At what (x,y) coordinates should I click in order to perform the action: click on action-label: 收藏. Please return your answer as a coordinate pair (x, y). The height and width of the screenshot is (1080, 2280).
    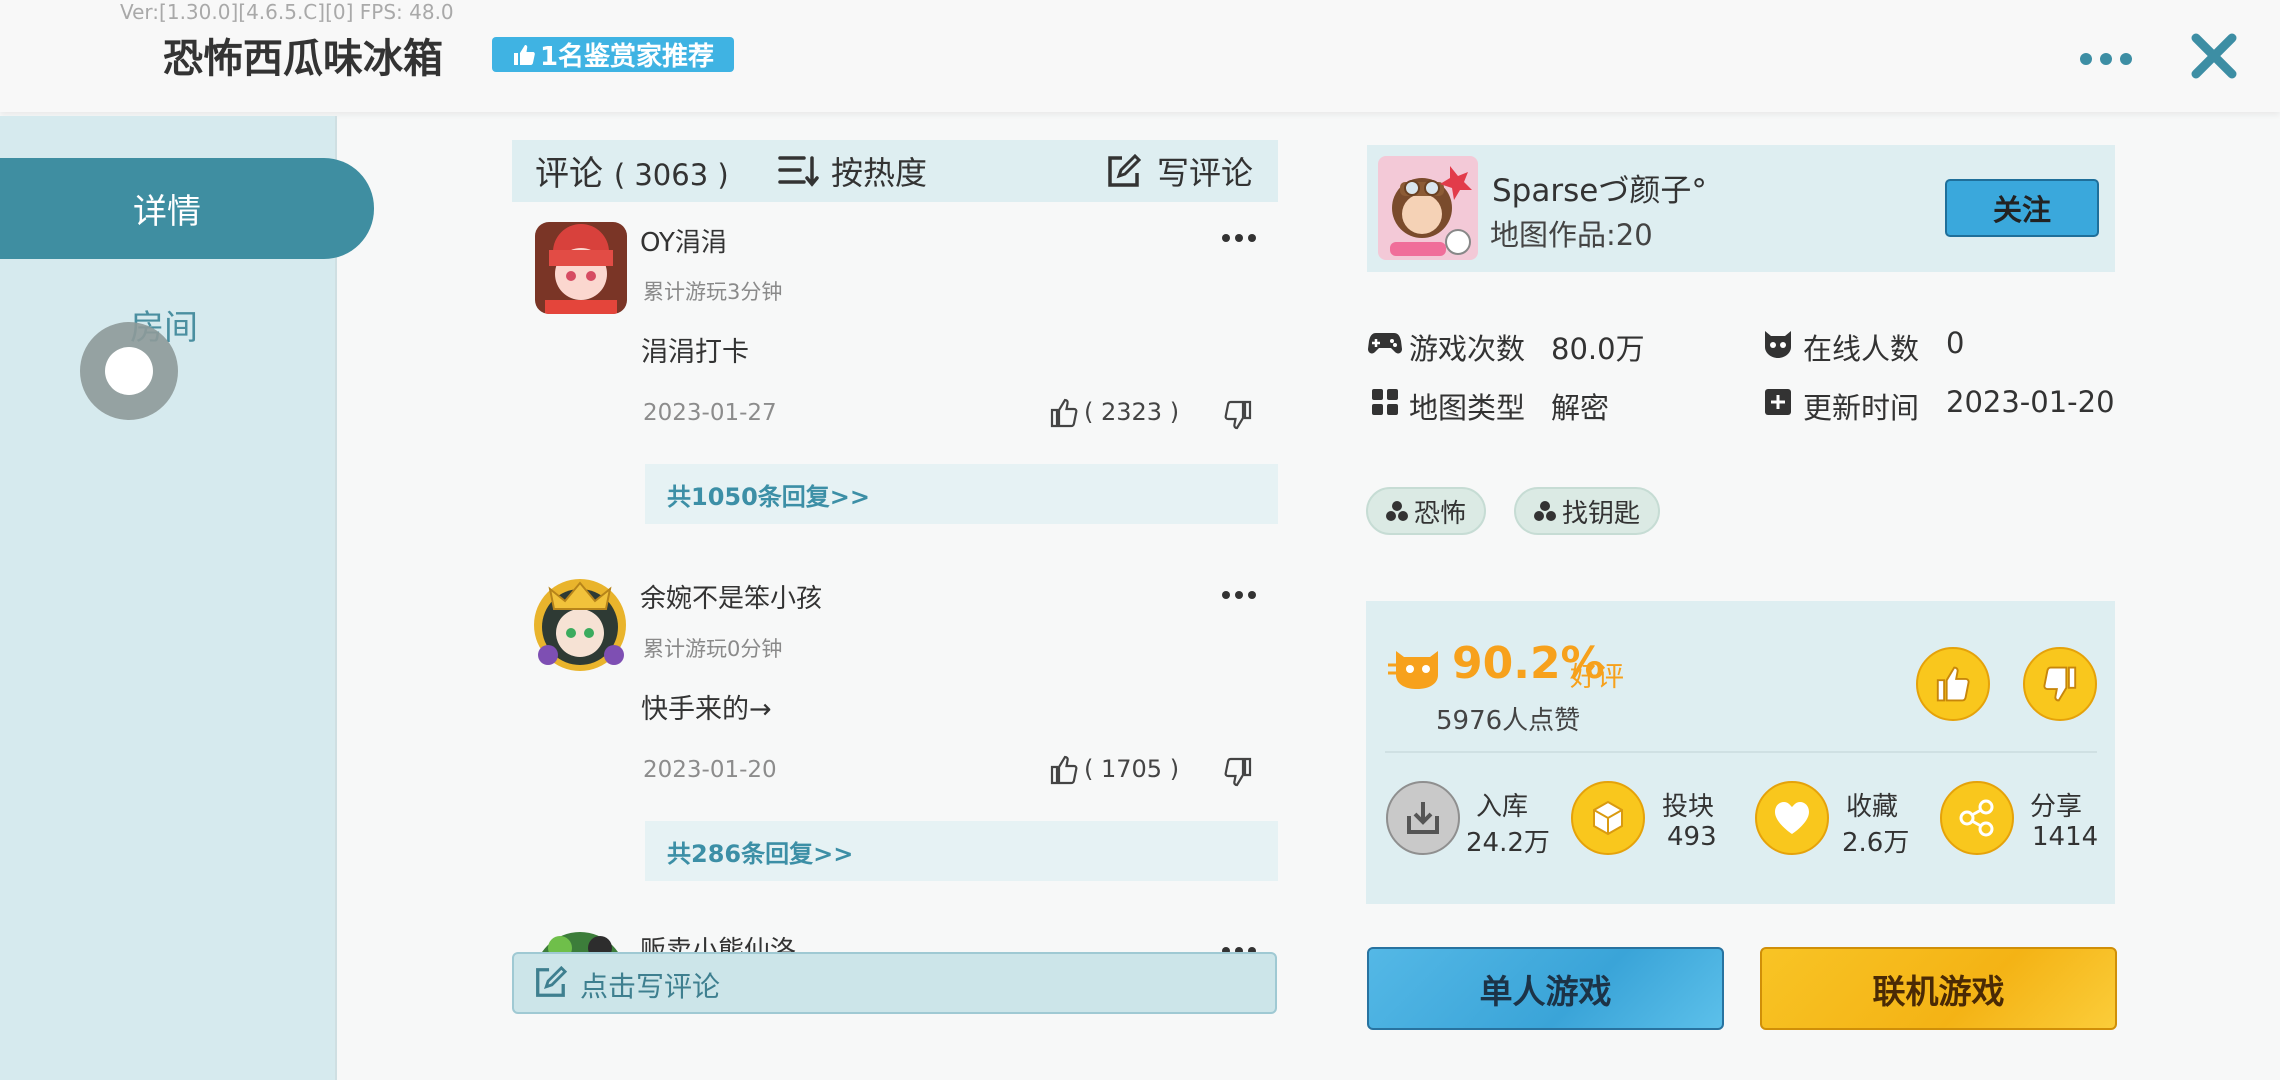
    Looking at the image, I should click on (1872, 807).